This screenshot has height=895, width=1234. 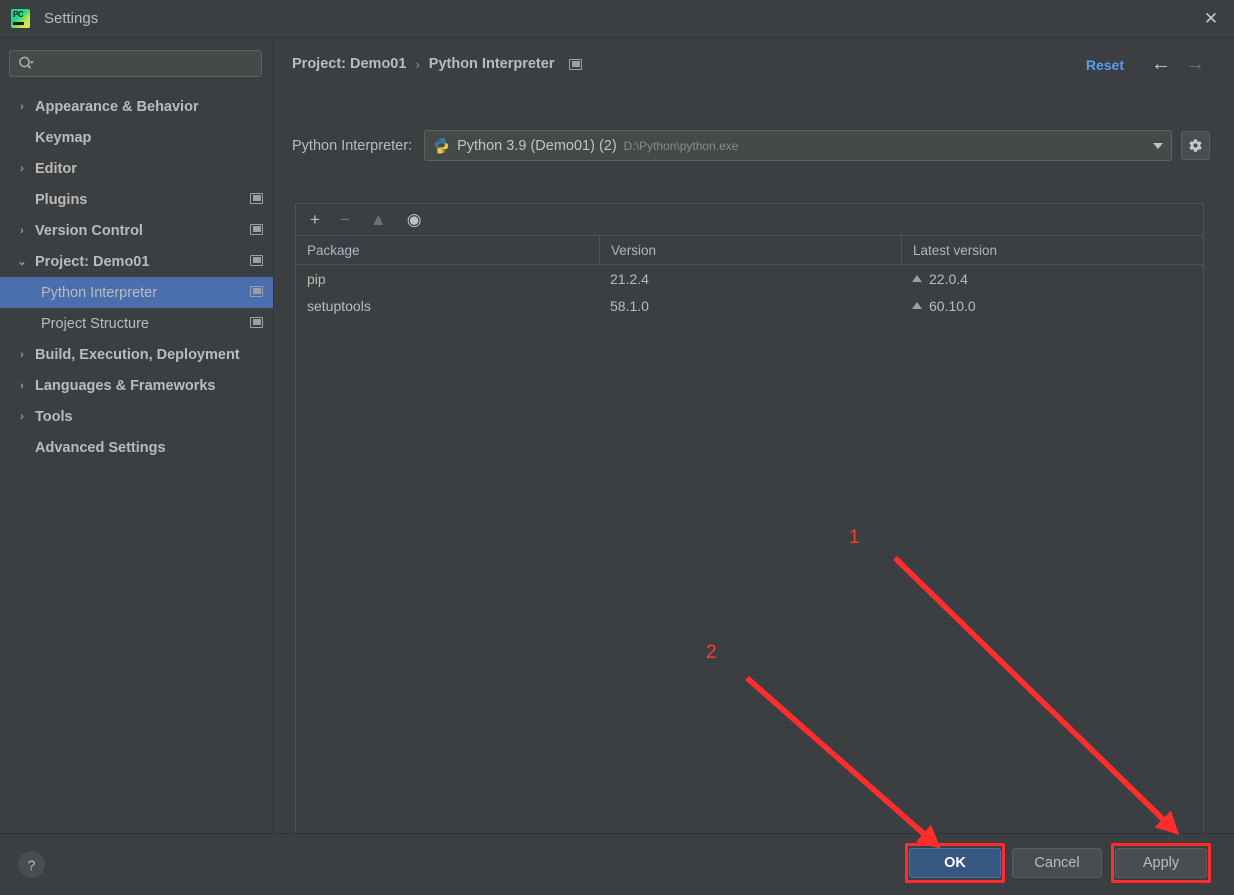 I want to click on sidebar-item-version-control: › Version Control, so click(x=136, y=230).